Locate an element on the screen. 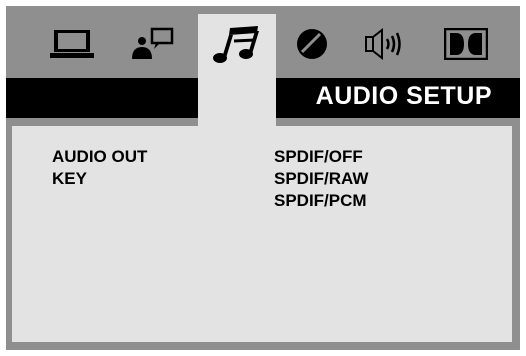 This screenshot has width=526, height=356. tab-volume-setup is located at coordinates (386, 44).